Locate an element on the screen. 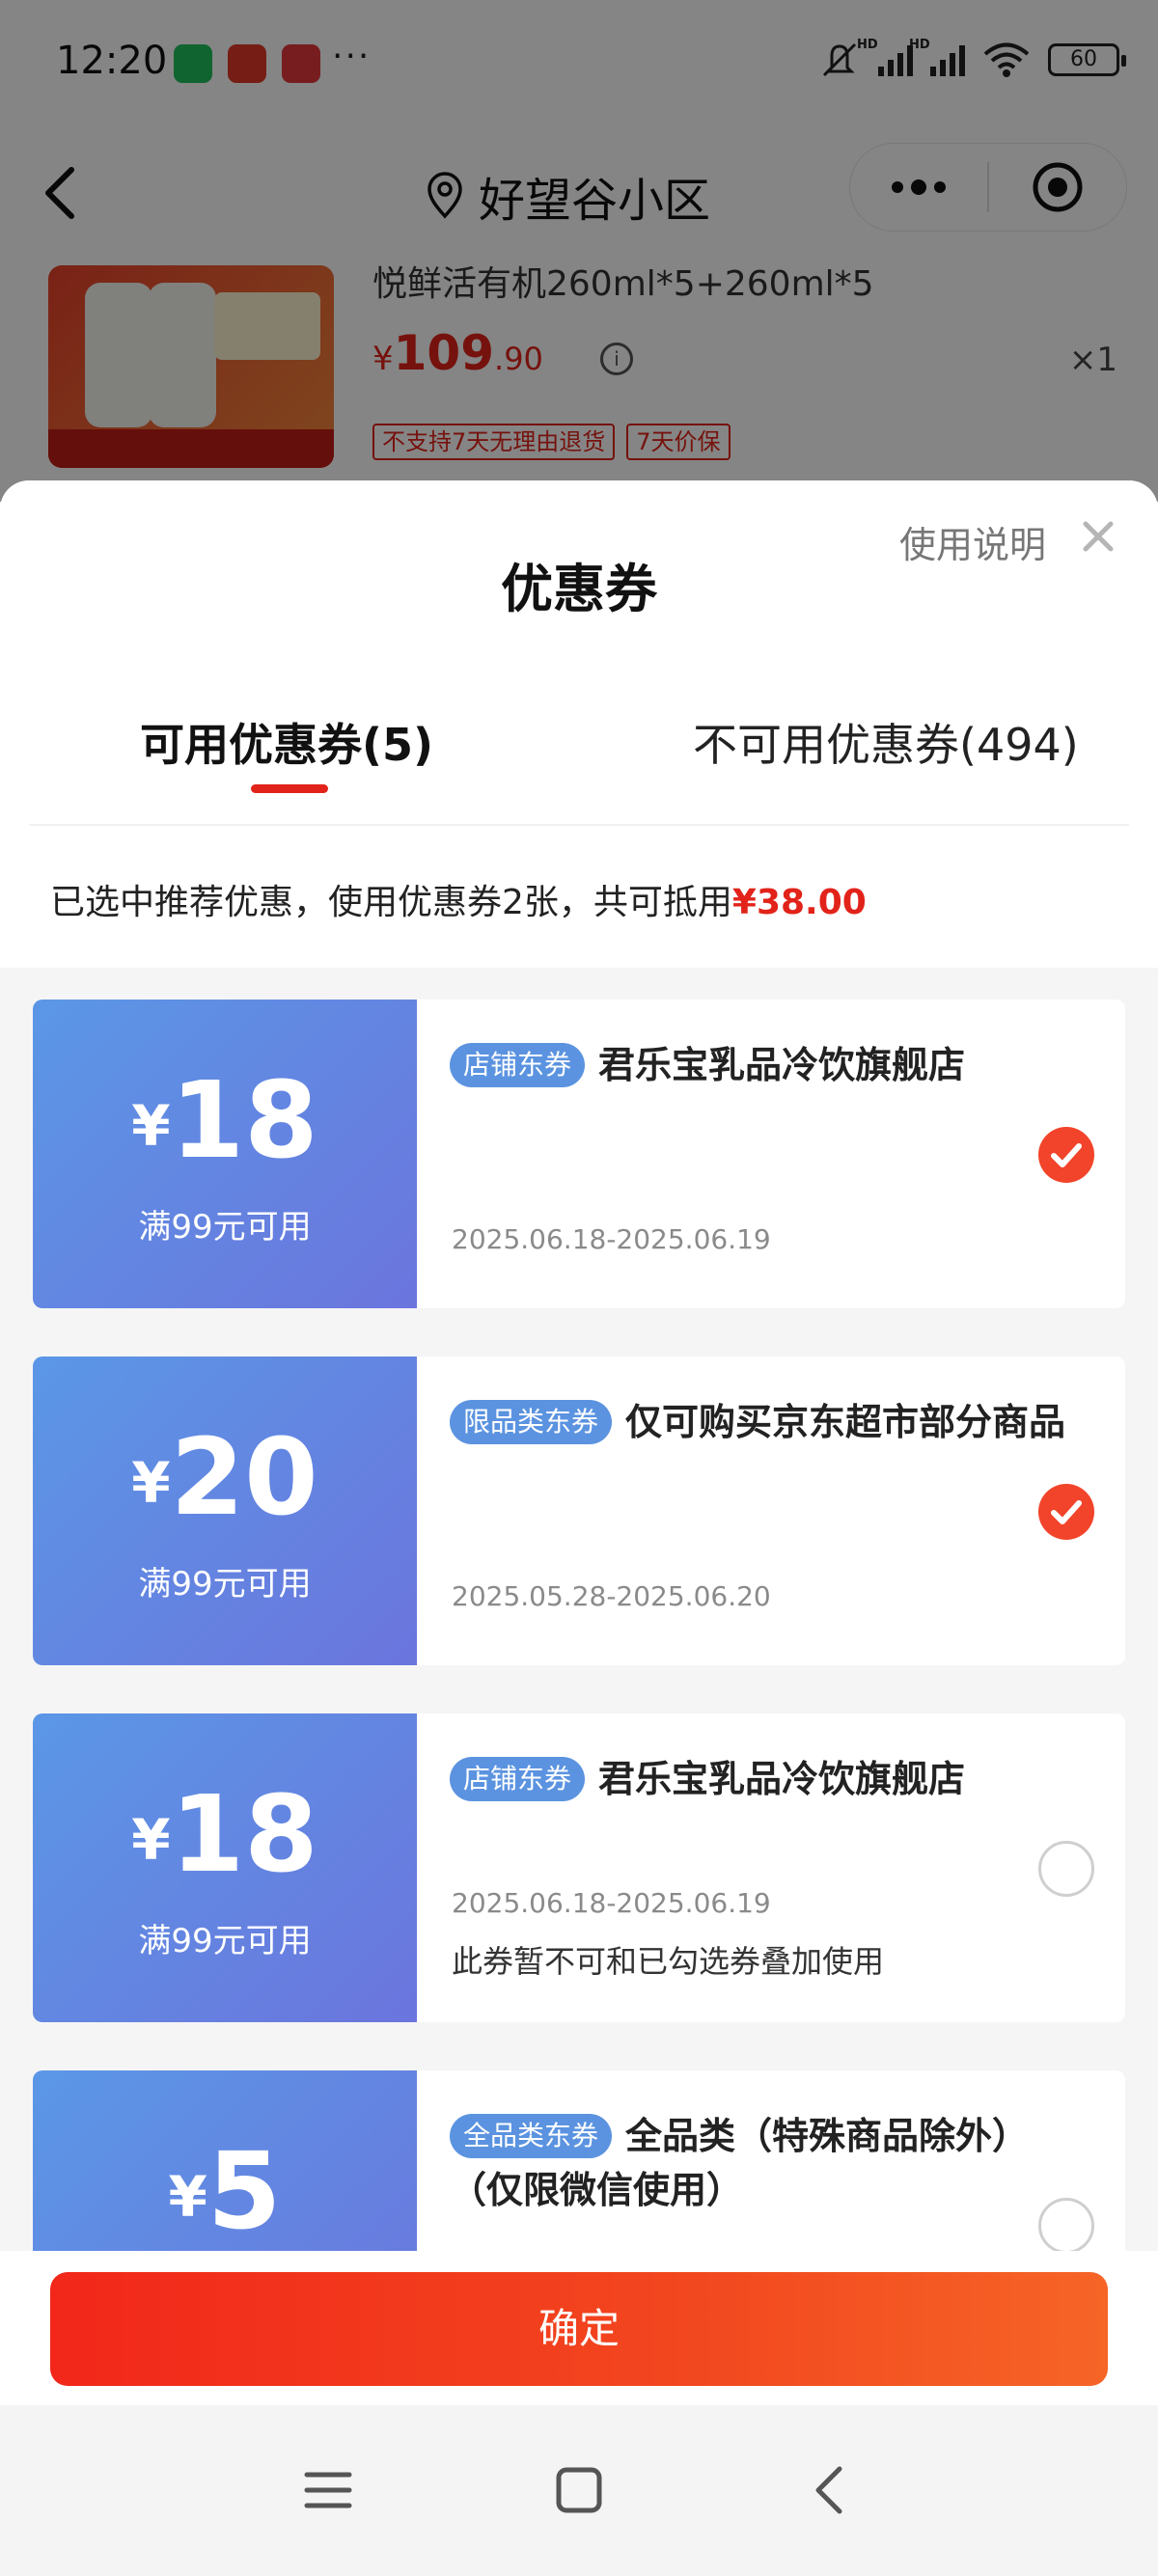 The height and width of the screenshot is (2576, 1158). selection-summary: 已选中推荐优惠，使用优惠券2张，共可抵用¥38.00 is located at coordinates (458, 903).